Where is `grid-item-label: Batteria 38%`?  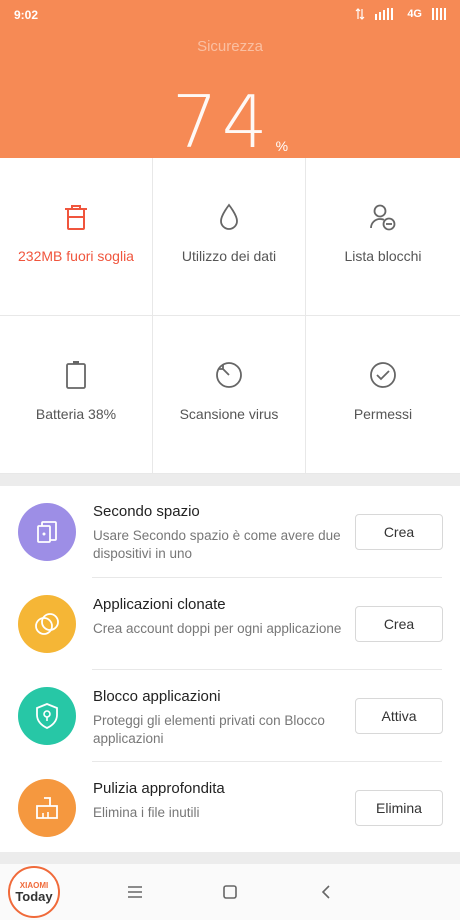 grid-item-label: Batteria 38% is located at coordinates (76, 414).